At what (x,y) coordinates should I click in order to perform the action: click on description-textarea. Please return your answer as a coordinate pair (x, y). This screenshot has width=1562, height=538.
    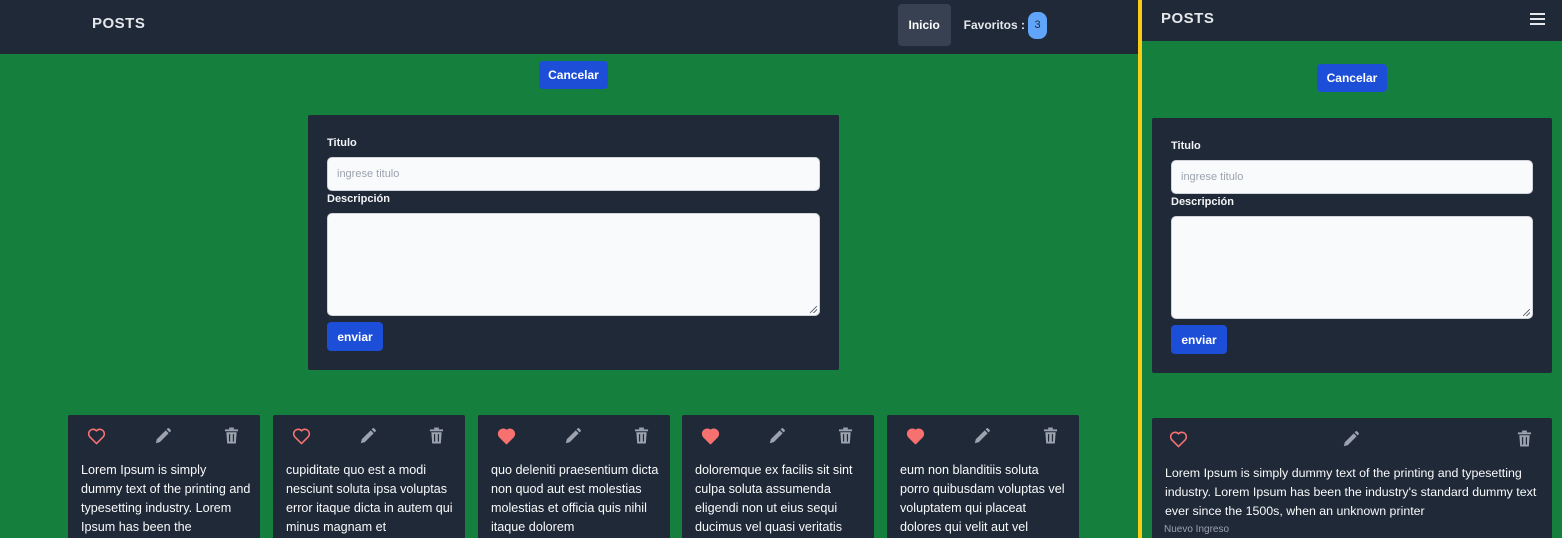
    Looking at the image, I should click on (573, 264).